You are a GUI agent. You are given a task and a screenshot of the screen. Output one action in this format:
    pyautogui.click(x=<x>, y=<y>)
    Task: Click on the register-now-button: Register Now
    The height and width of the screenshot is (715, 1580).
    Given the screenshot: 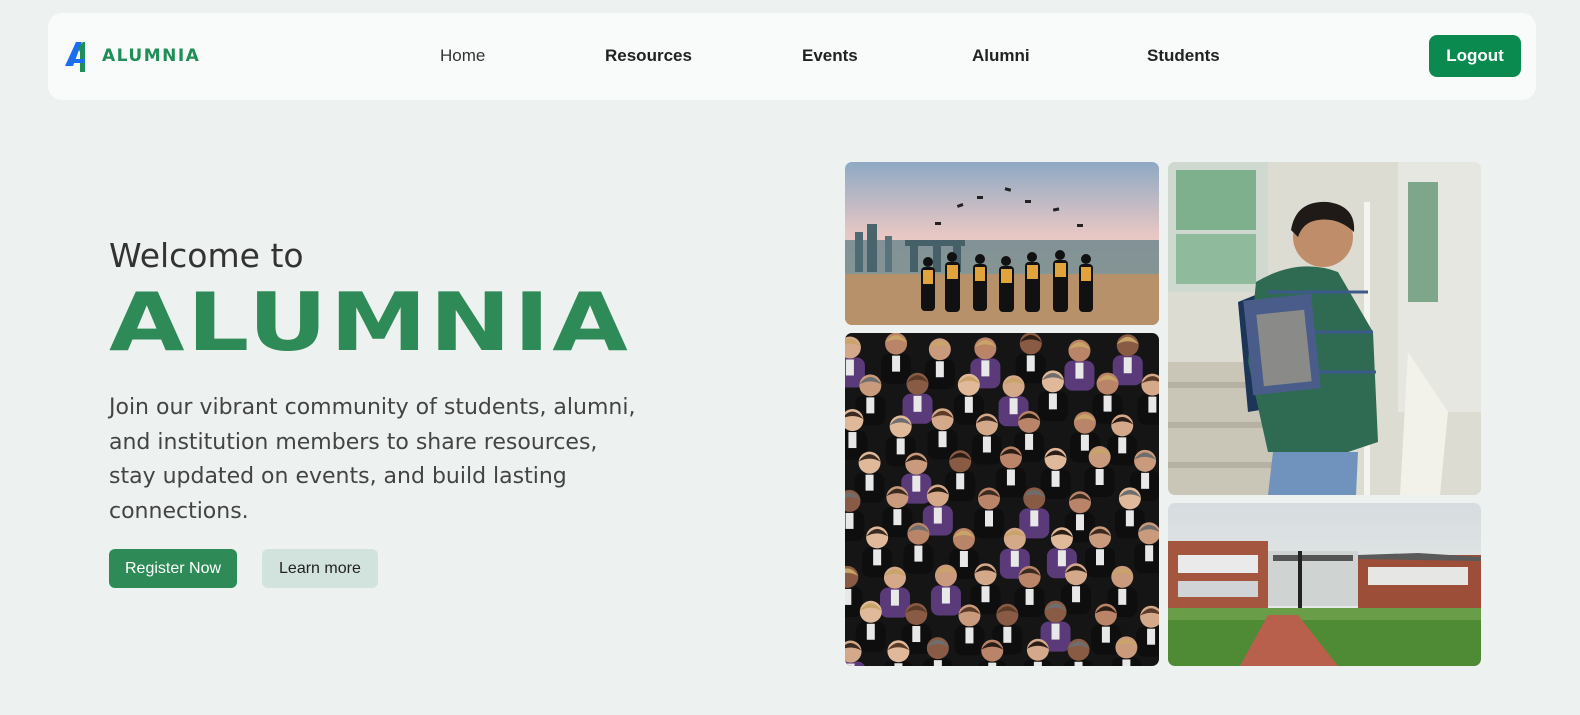 What is the action you would take?
    pyautogui.click(x=173, y=568)
    